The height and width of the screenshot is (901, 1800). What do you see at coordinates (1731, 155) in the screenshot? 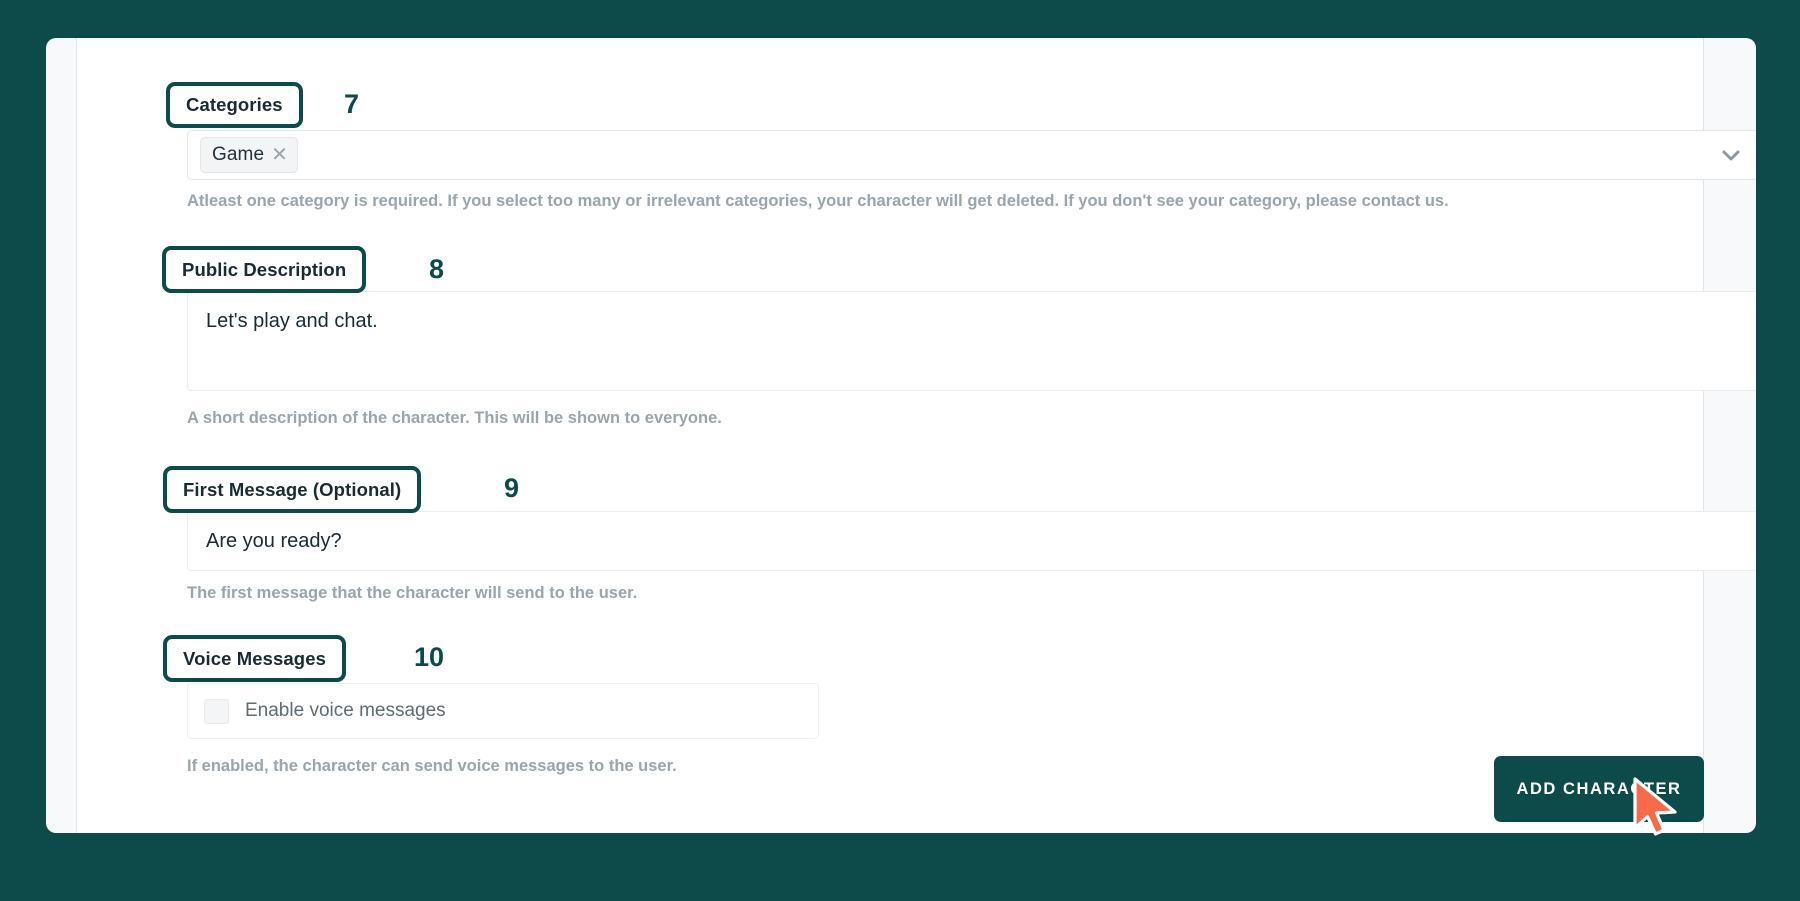
I see `chevron-down-icon` at bounding box center [1731, 155].